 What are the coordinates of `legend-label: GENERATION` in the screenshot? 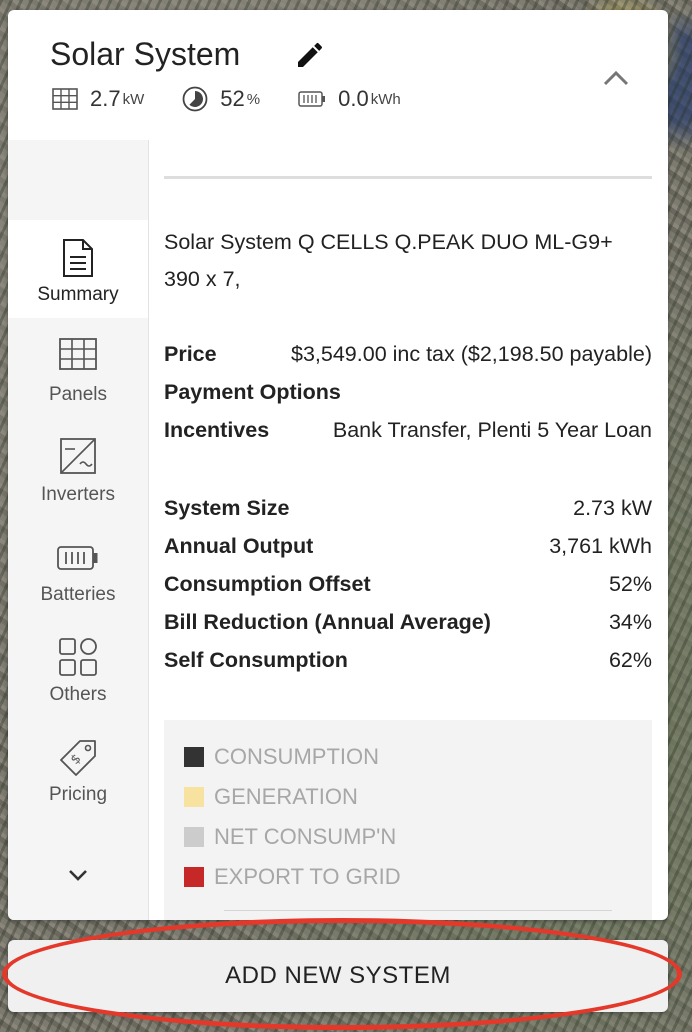 It's located at (286, 796).